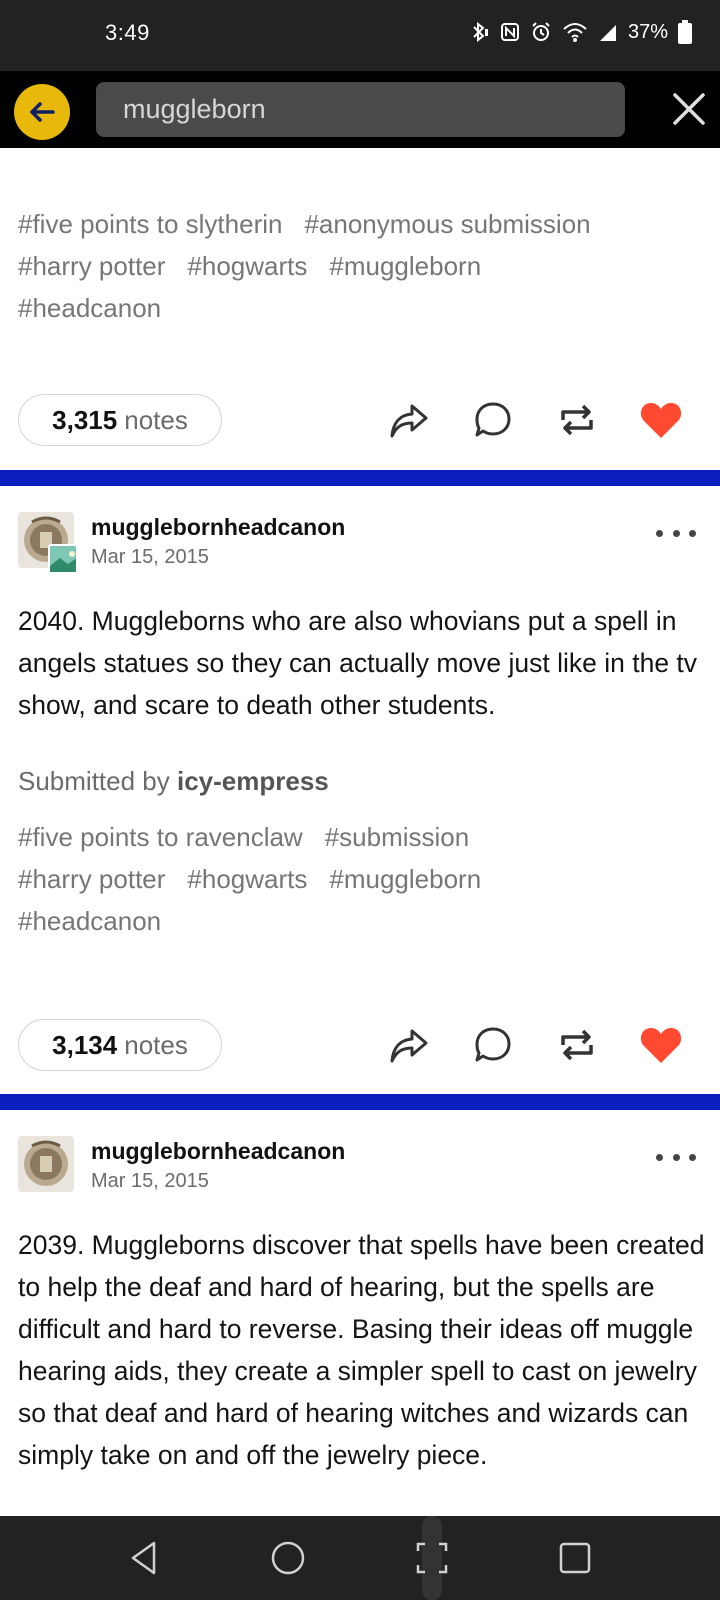  I want to click on notes-count: 3,134, so click(85, 1044).